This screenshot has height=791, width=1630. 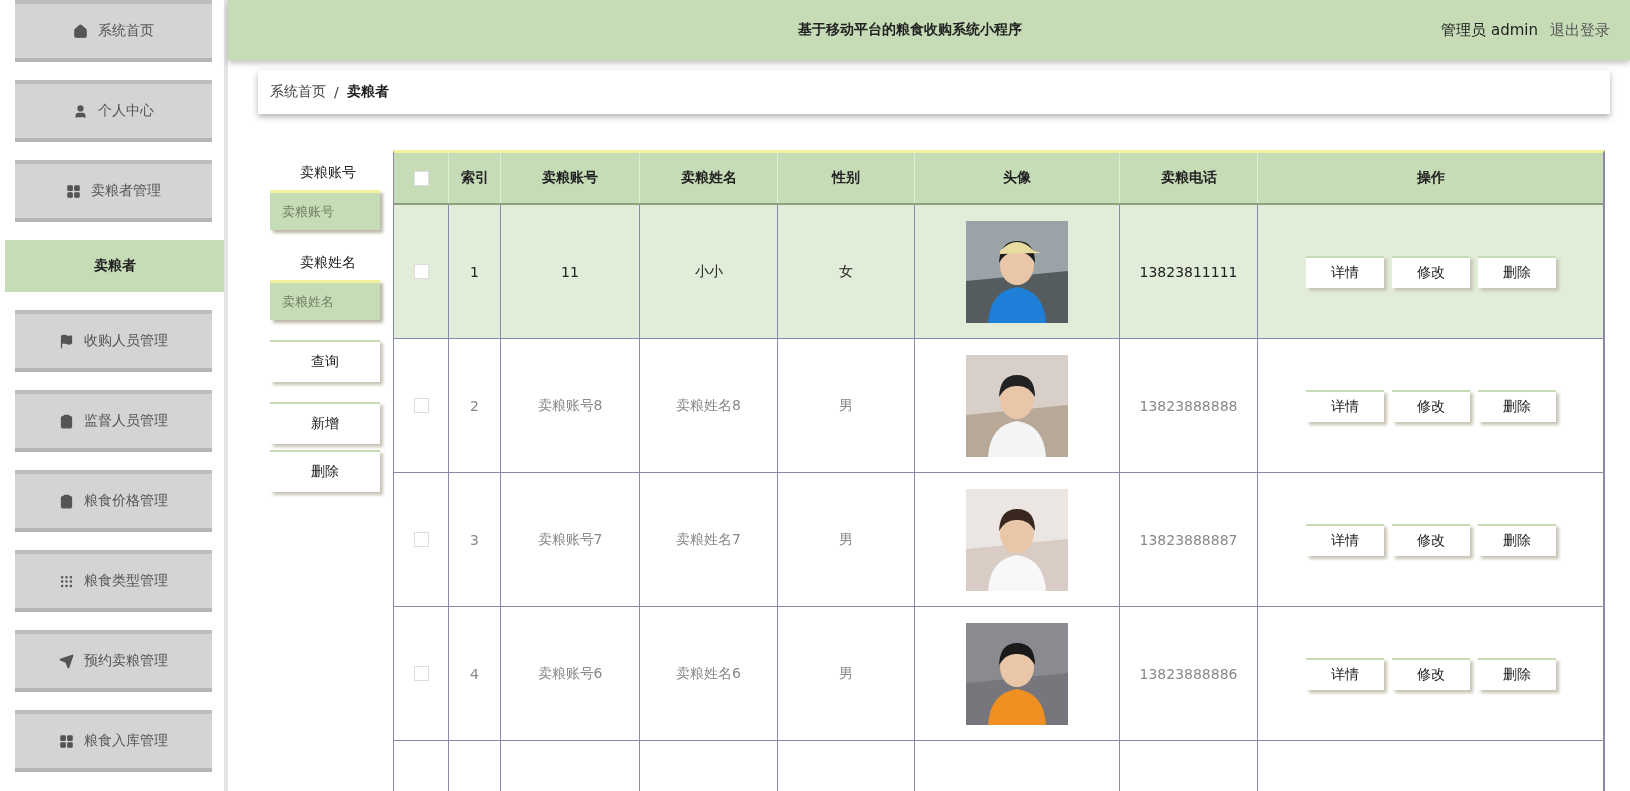 I want to click on column-header: 头像, so click(x=1017, y=178).